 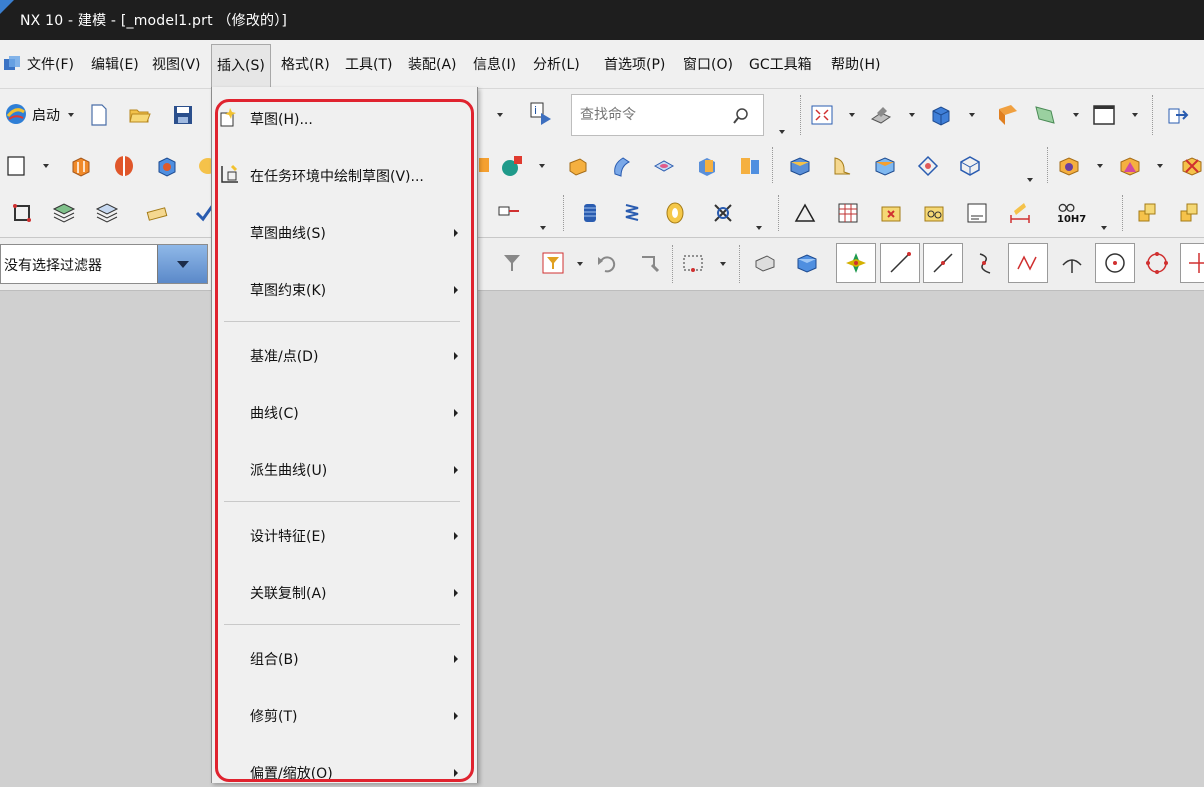 What do you see at coordinates (1020, 213) in the screenshot?
I see `dimension-icon` at bounding box center [1020, 213].